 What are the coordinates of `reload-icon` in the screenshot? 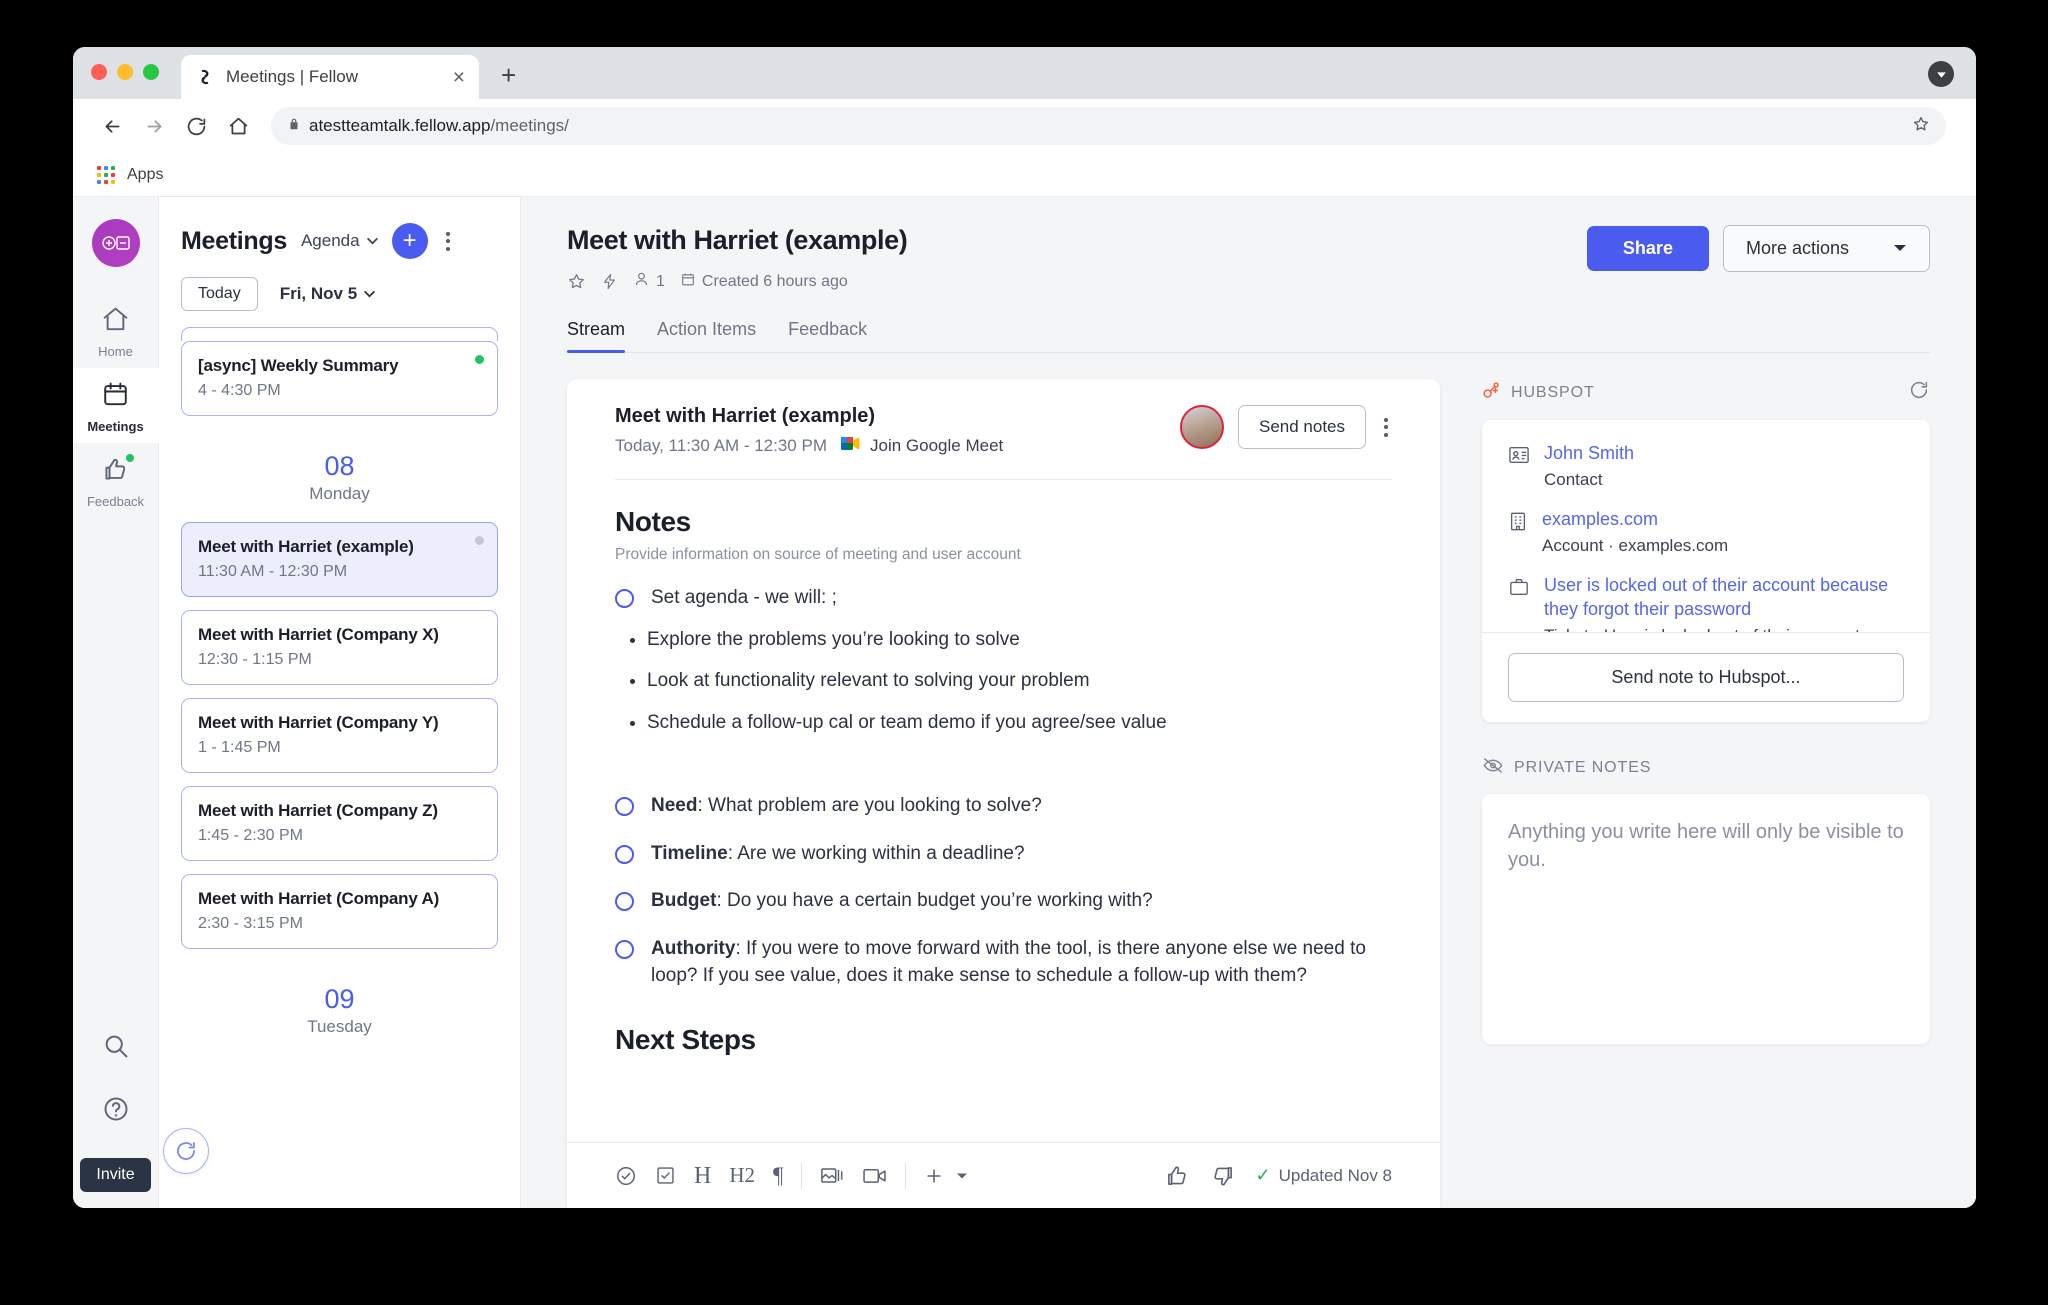 It's located at (196, 126).